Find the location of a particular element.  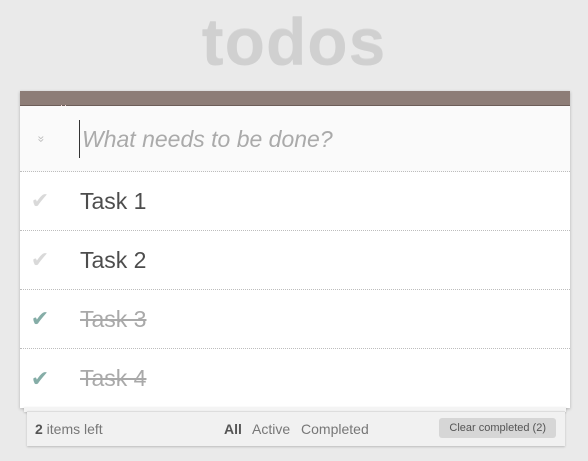

toggle-all-icon: » is located at coordinates (41, 138).